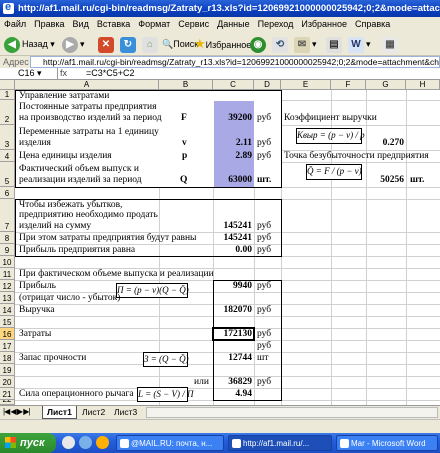  I want to click on select-all-corner, so click(7, 85).